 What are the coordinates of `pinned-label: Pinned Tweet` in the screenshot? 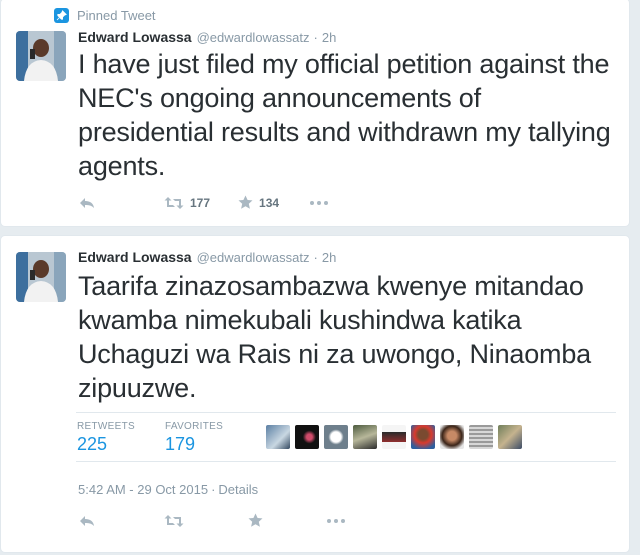 It's located at (116, 15).